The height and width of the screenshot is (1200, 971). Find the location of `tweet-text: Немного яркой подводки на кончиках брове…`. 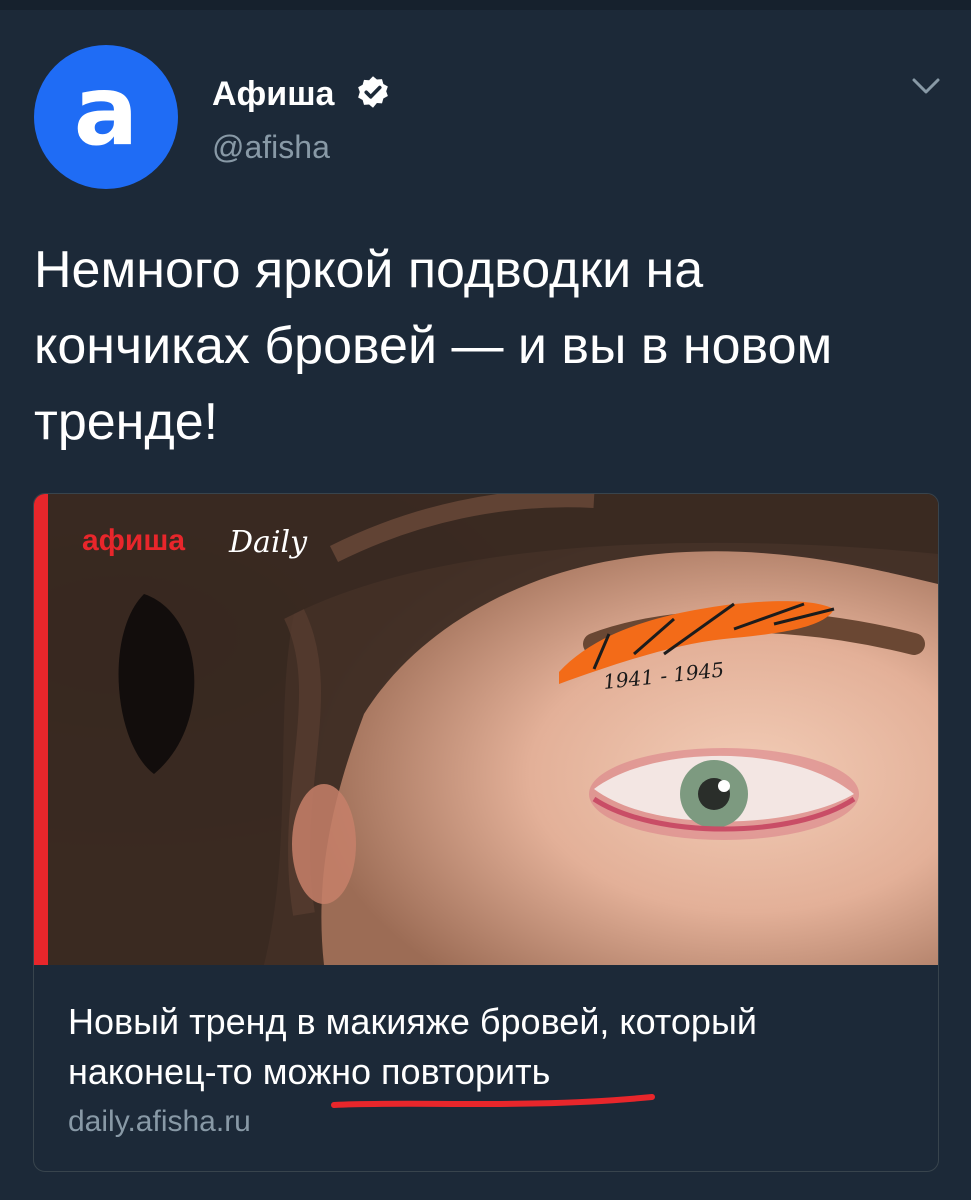

tweet-text: Немного яркой подводки на кончиках брове… is located at coordinates (433, 346).